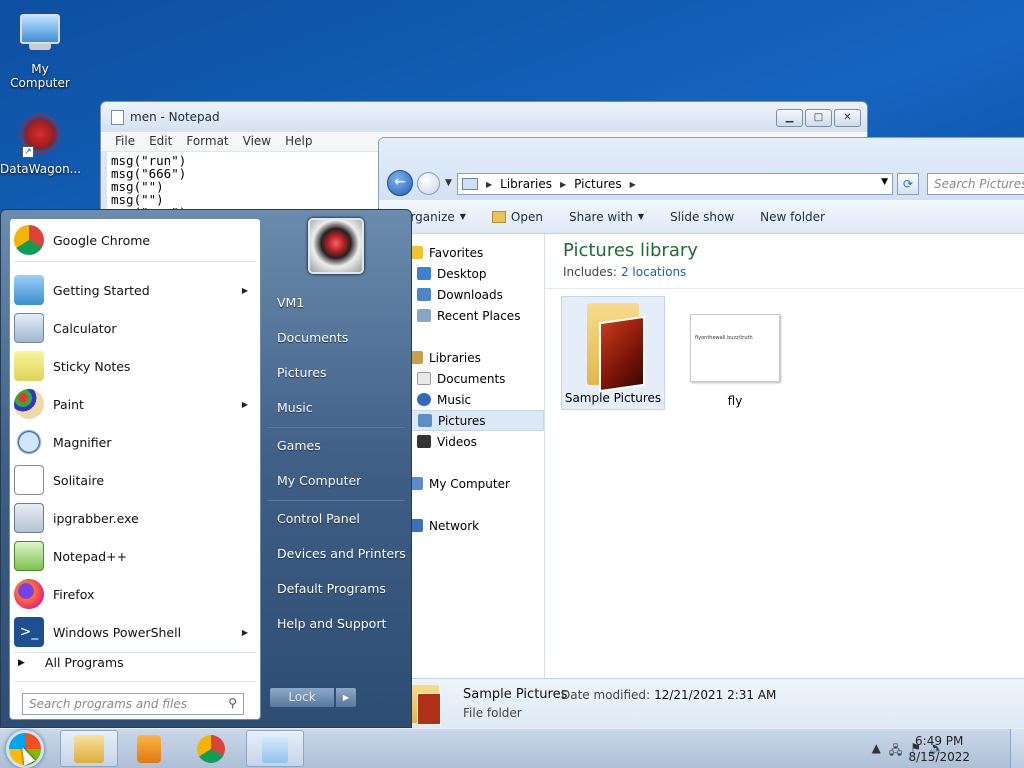 The image size is (1024, 768). What do you see at coordinates (135, 480) in the screenshot?
I see `program-solitaire: Solitaire` at bounding box center [135, 480].